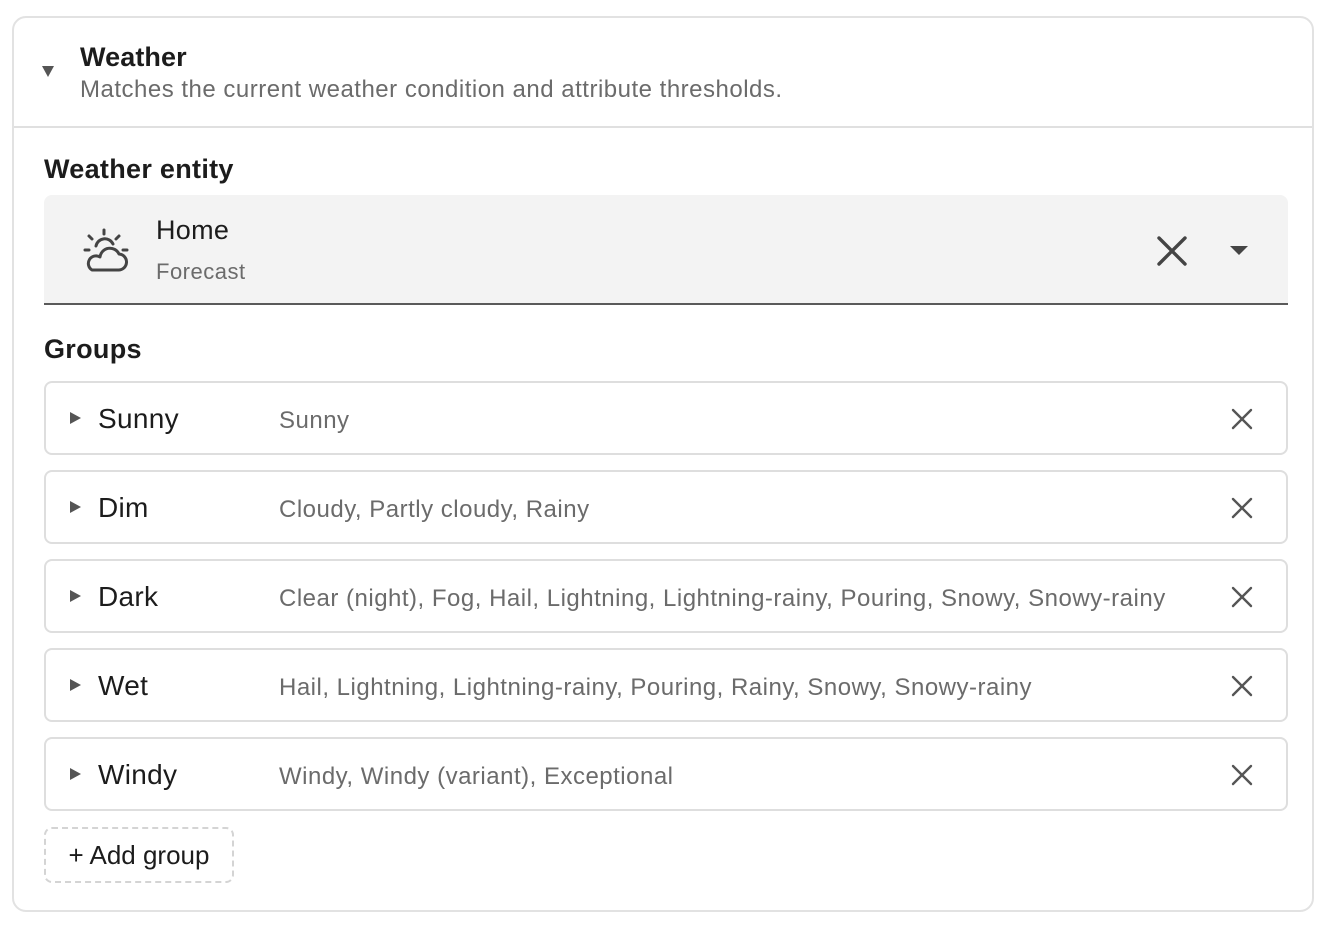 The width and height of the screenshot is (1332, 928). I want to click on card-title: Weather, so click(133, 57).